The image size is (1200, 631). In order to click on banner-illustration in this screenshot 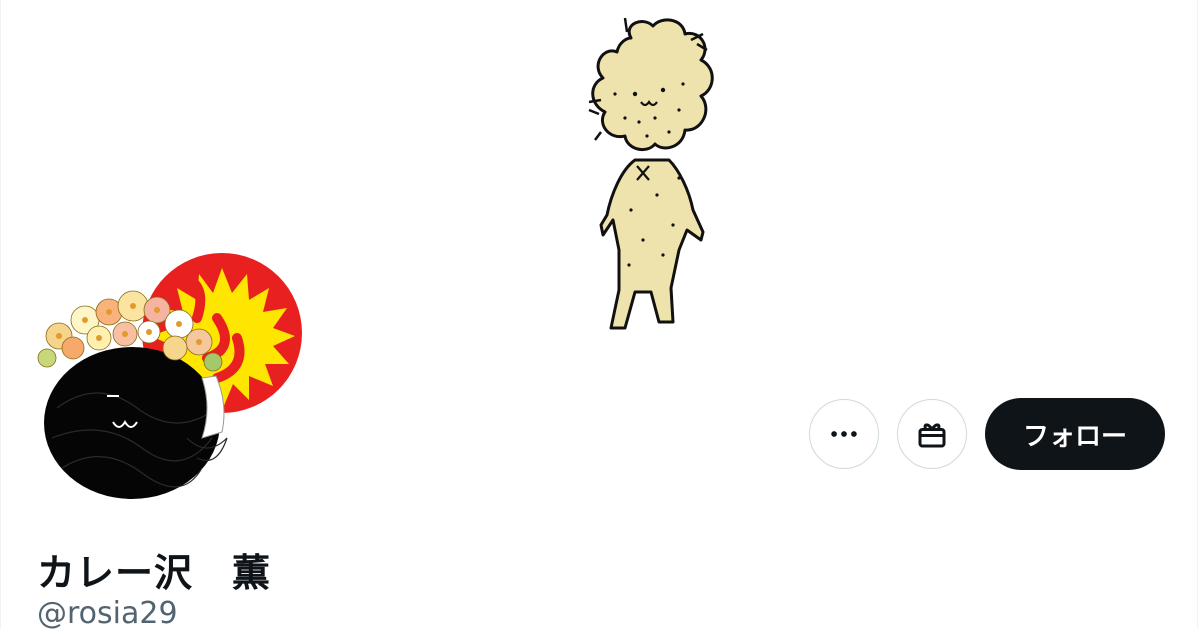, I will do `click(651, 173)`.